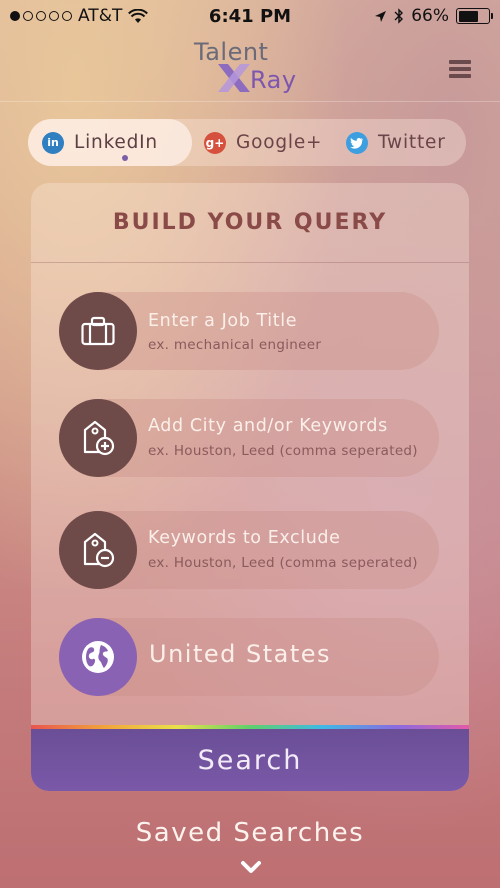 The width and height of the screenshot is (500, 888). I want to click on card-title: BUILD YOUR QUERY, so click(250, 222).